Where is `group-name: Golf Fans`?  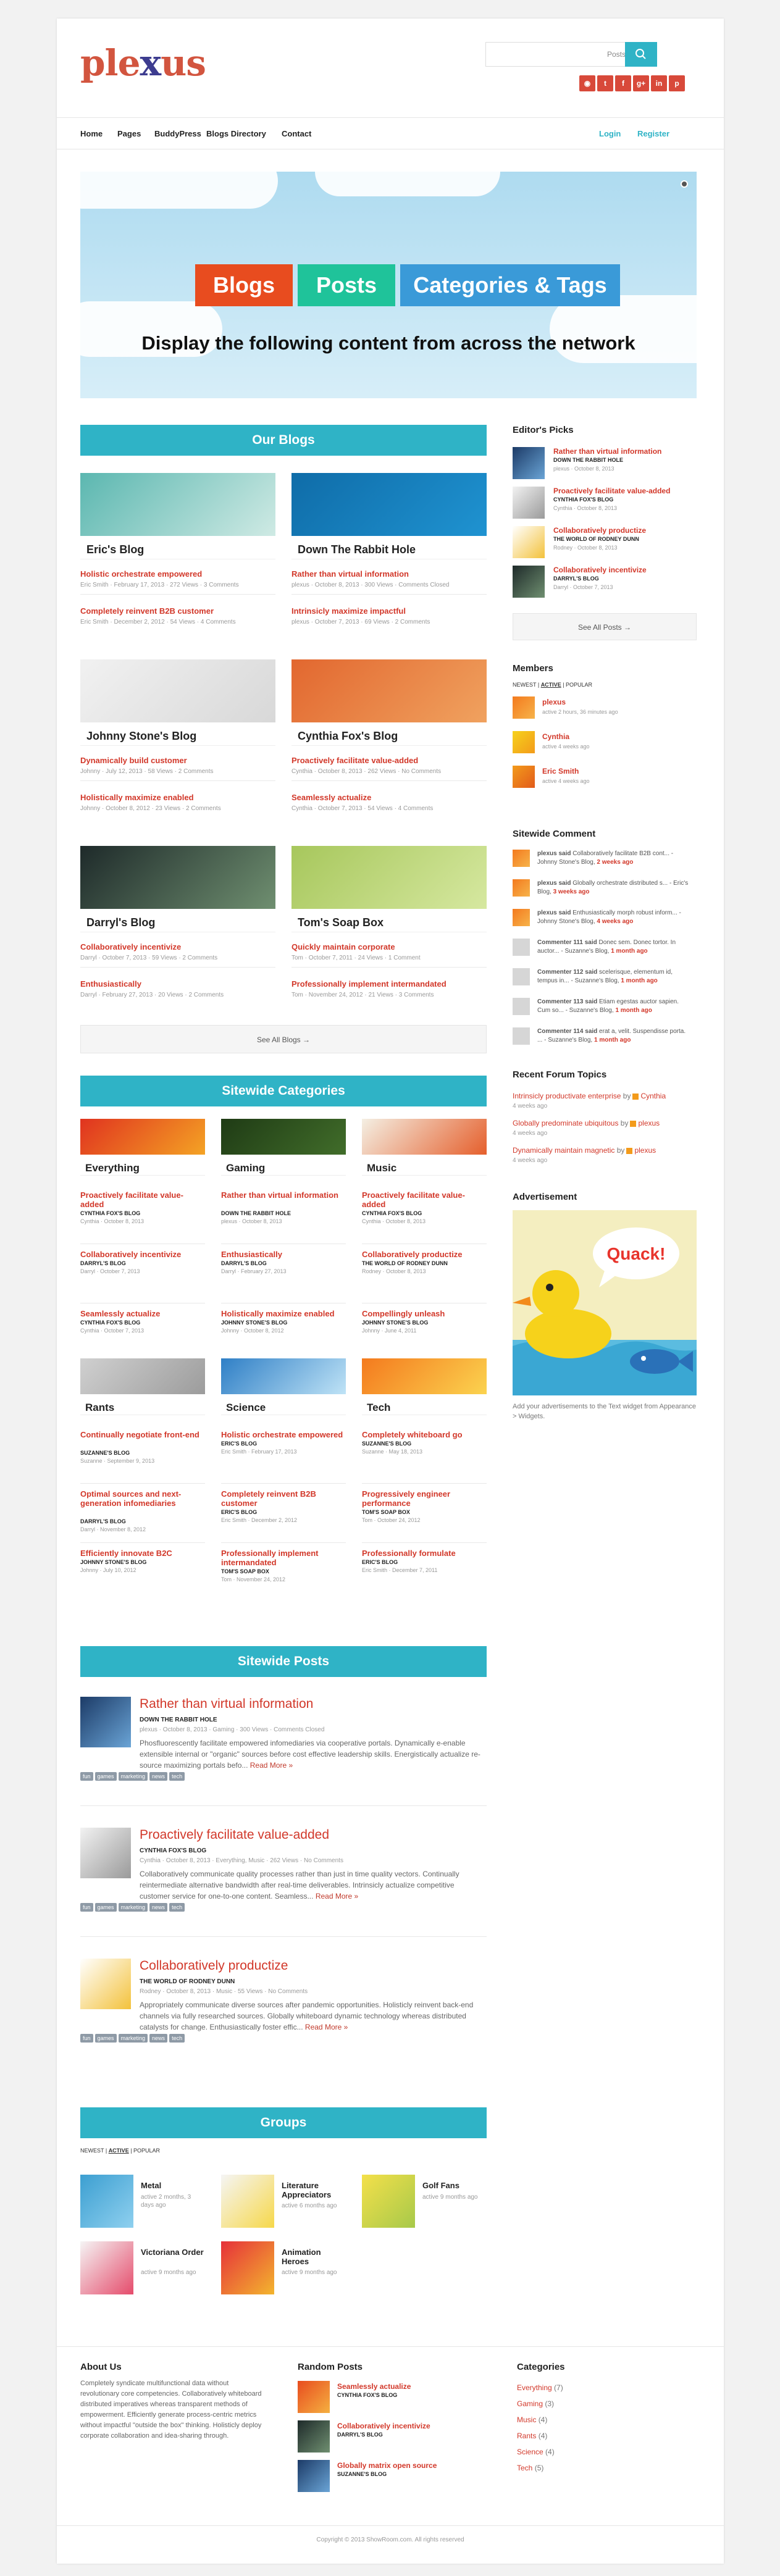
group-name: Golf Fans is located at coordinates (456, 2185).